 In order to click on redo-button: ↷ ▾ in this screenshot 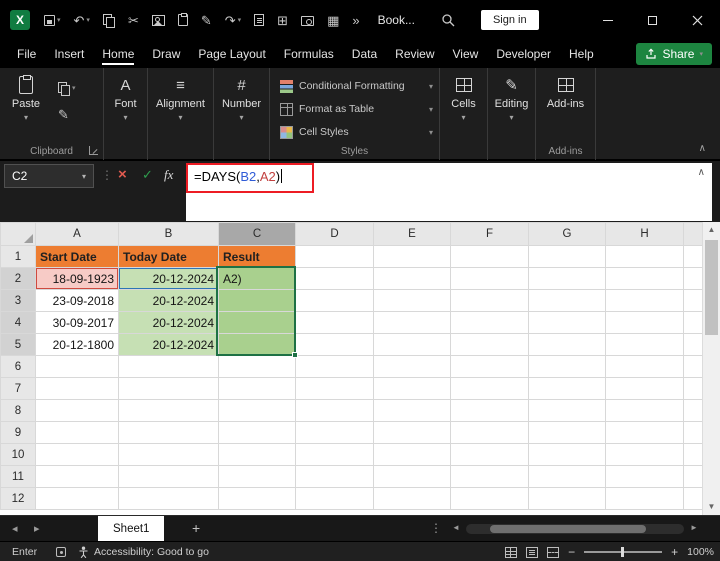, I will do `click(233, 20)`.